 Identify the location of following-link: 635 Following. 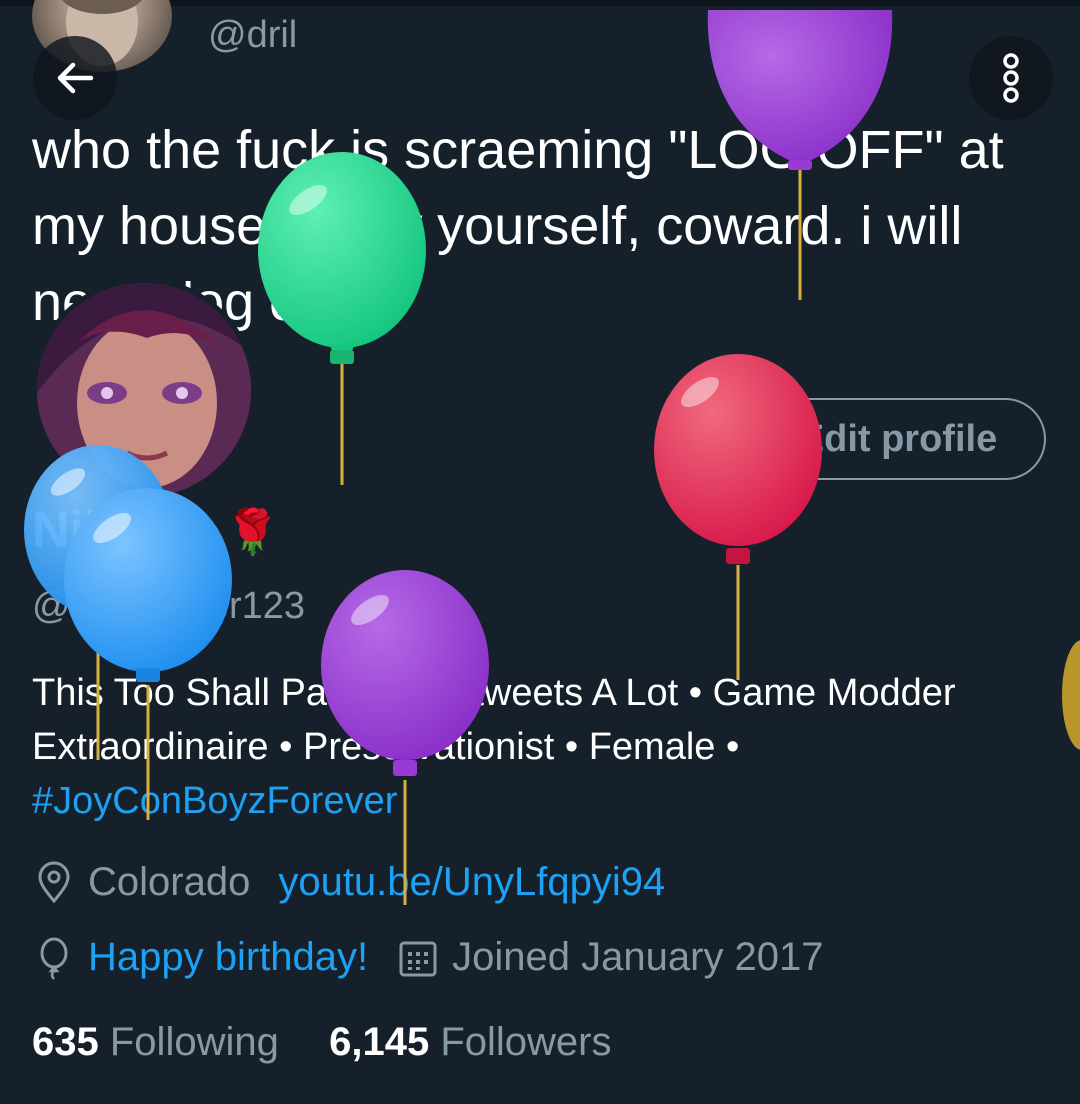
(161, 1042).